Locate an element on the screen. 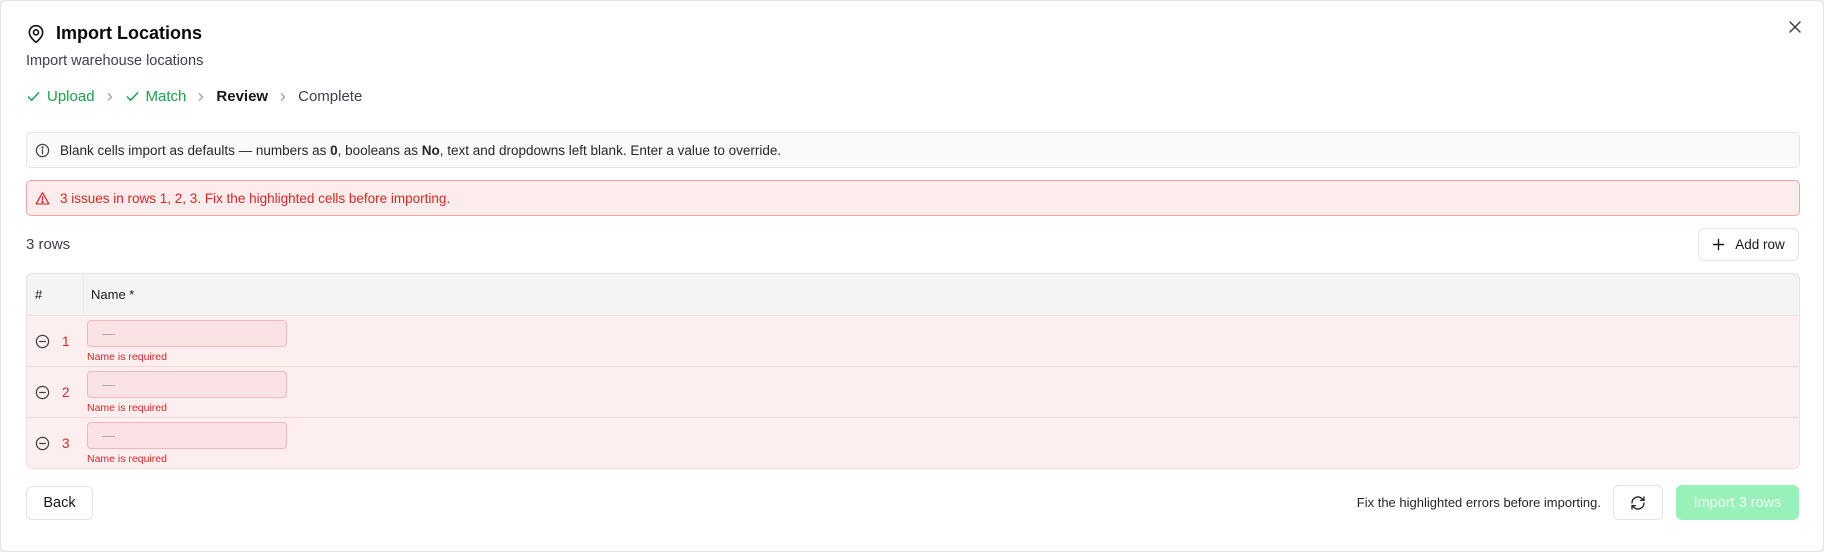 This screenshot has height=552, width=1824. back-button: Back is located at coordinates (59, 503).